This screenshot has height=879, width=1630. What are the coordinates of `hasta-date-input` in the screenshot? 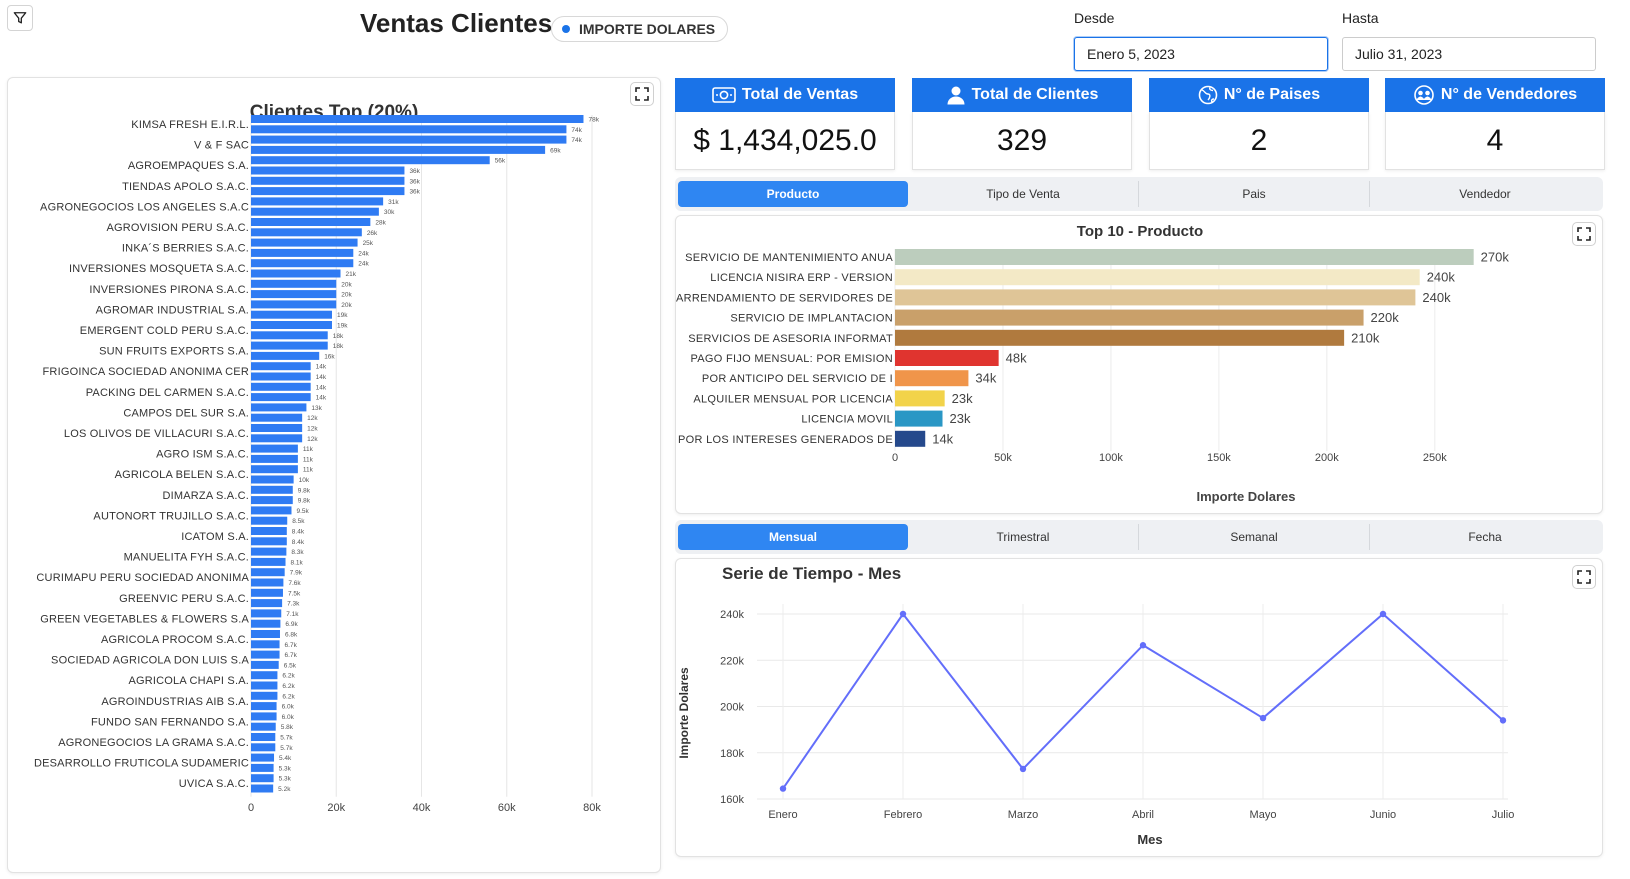 It's located at (1469, 54).